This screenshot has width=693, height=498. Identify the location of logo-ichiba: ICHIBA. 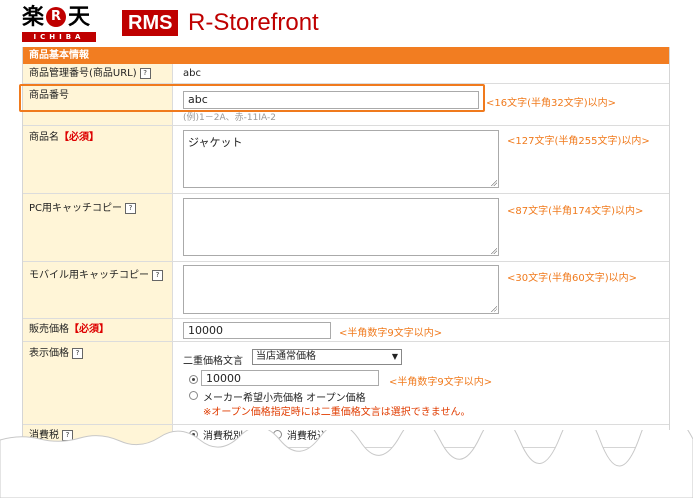
(59, 37).